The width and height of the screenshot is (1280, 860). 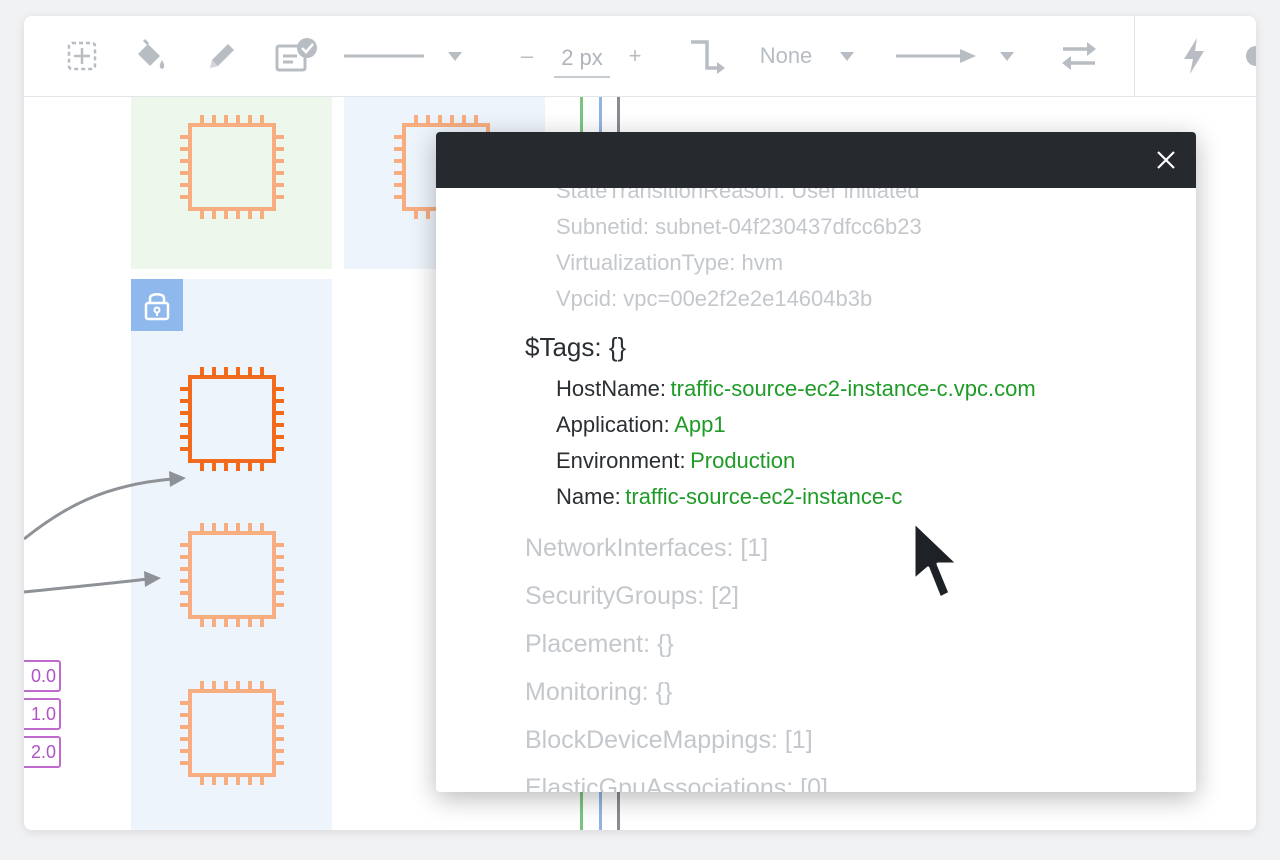 I want to click on swap-icon, so click(x=1079, y=56).